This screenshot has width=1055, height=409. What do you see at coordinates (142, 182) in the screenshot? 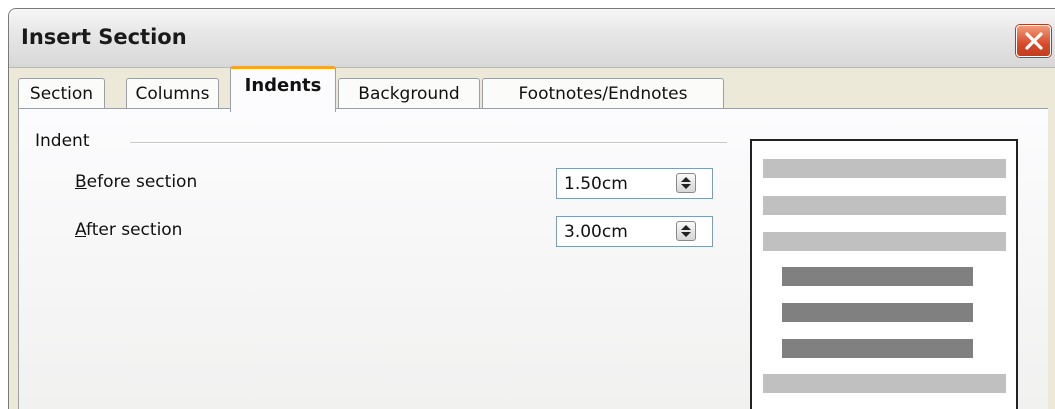
I see `before-section-label-text: efore section` at bounding box center [142, 182].